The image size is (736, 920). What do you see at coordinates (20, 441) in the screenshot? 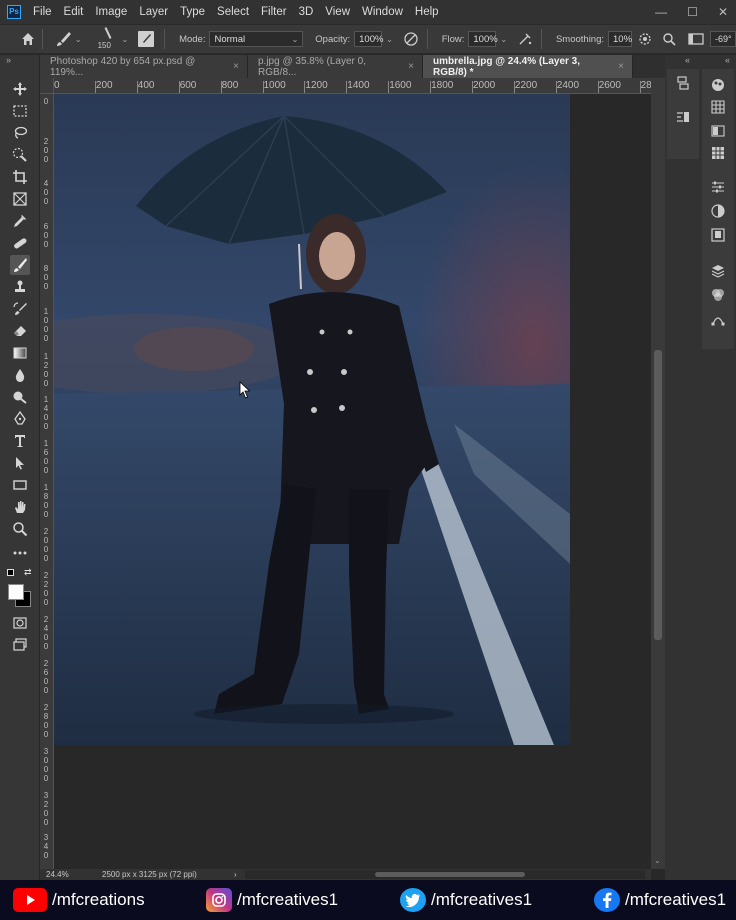
I see `type-tool-icon` at bounding box center [20, 441].